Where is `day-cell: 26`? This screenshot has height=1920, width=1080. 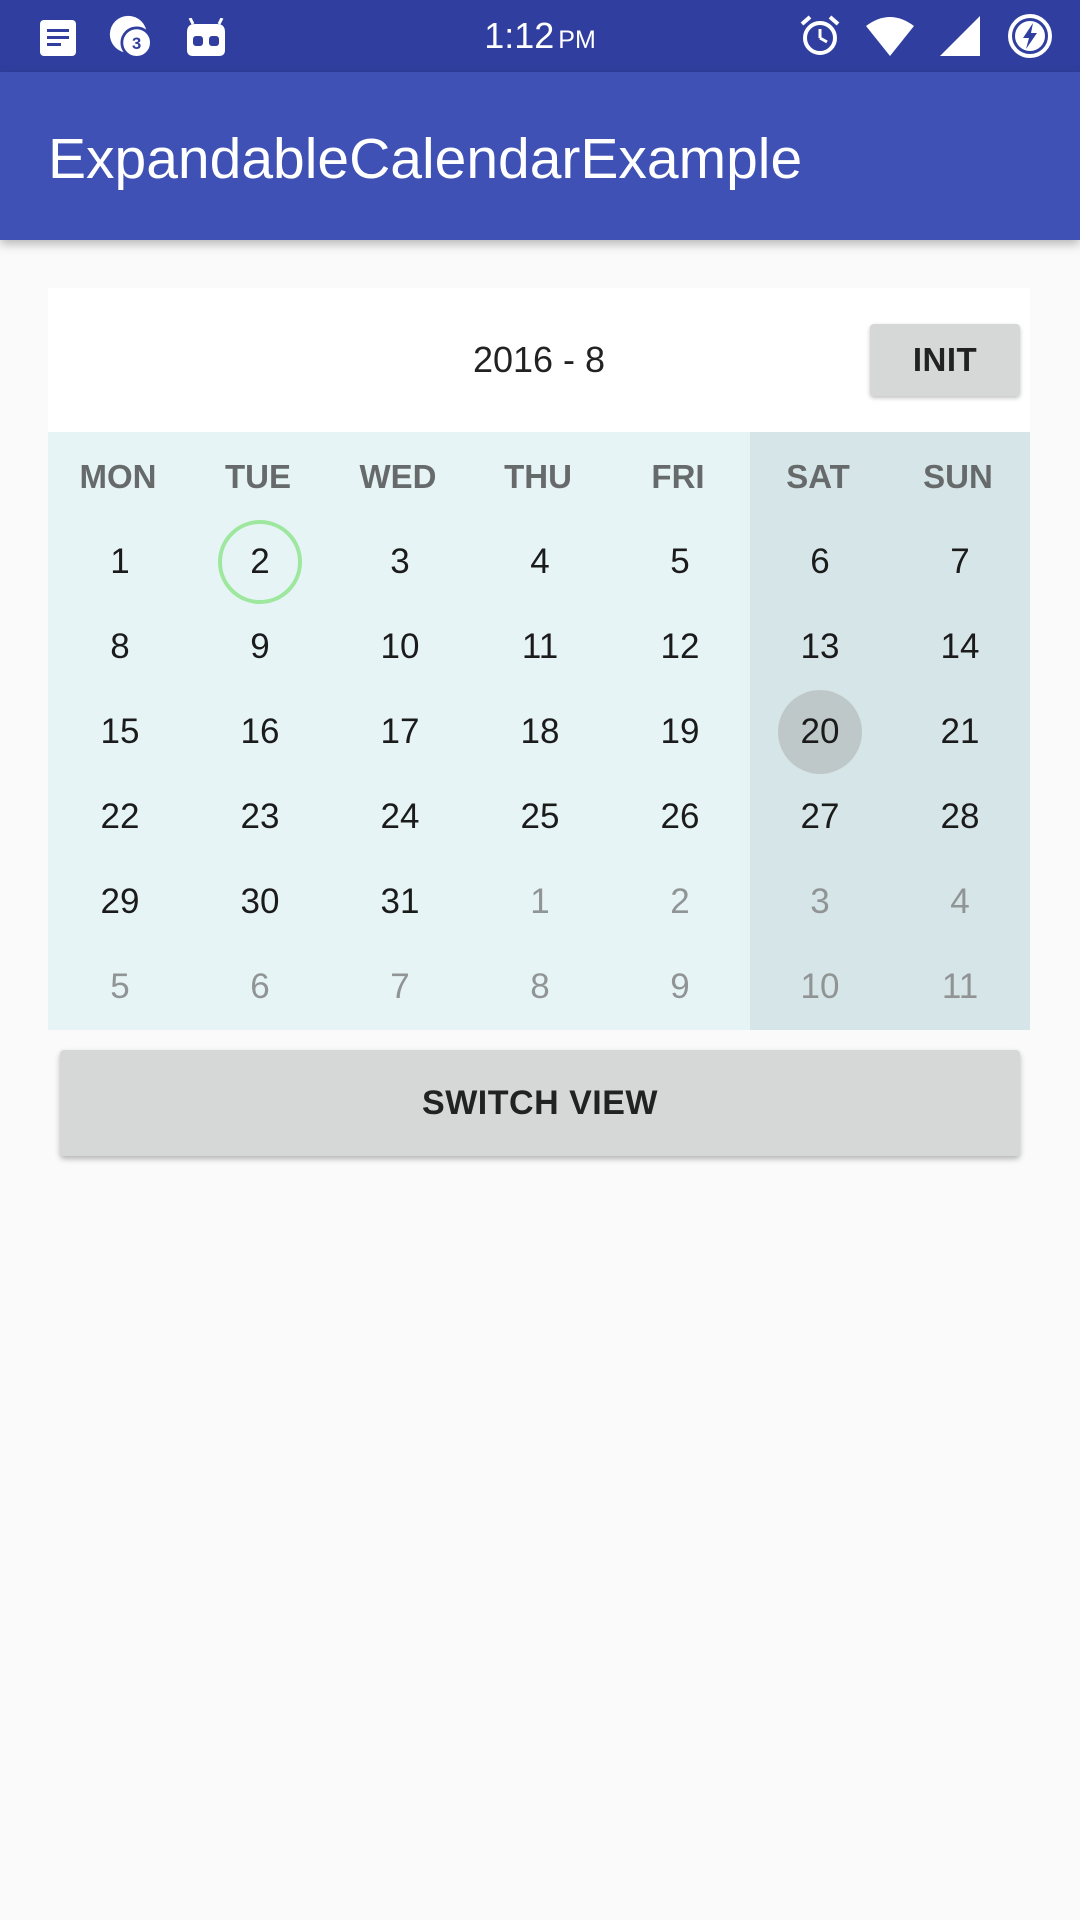
day-cell: 26 is located at coordinates (680, 817).